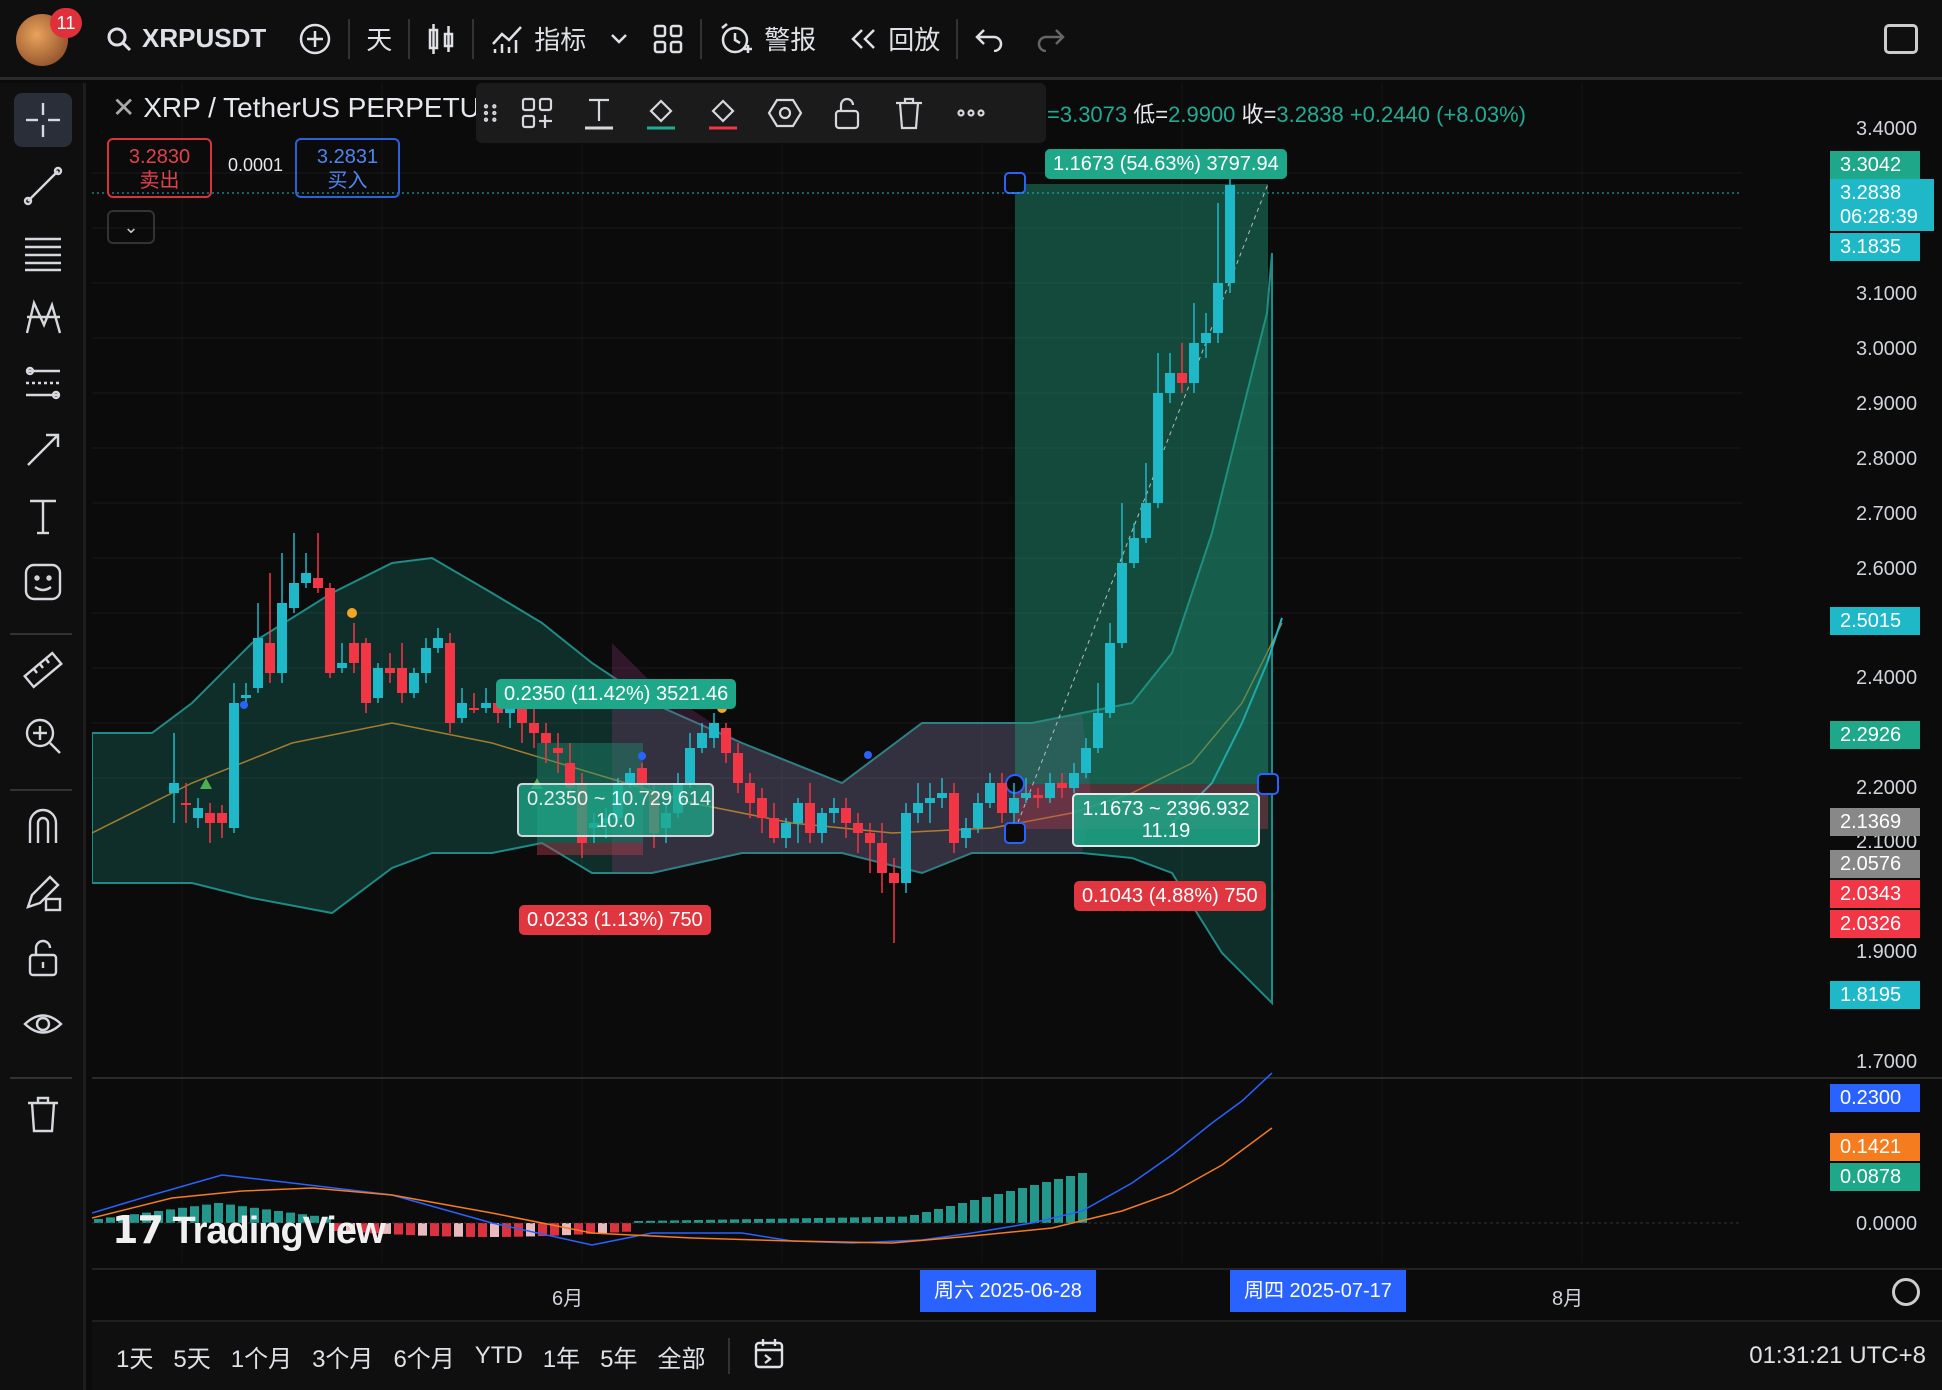 Image resolution: width=1942 pixels, height=1390 pixels. I want to click on lock-button, so click(847, 113).